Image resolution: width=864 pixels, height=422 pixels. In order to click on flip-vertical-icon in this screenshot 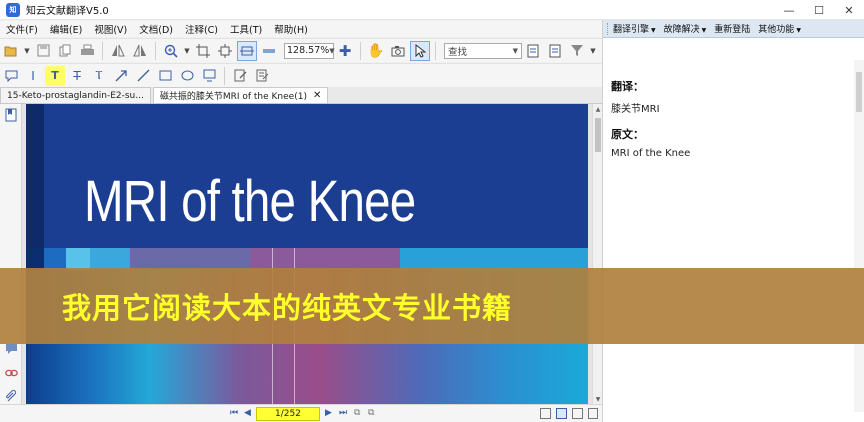, I will do `click(140, 51)`.